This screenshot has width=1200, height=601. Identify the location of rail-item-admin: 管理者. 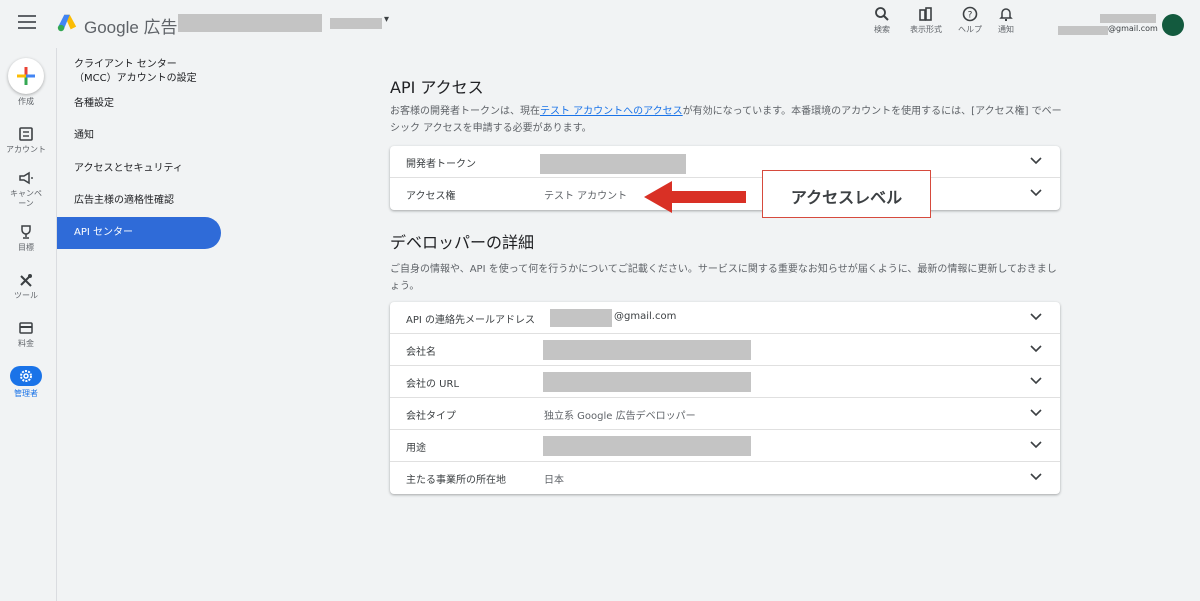
(26, 382).